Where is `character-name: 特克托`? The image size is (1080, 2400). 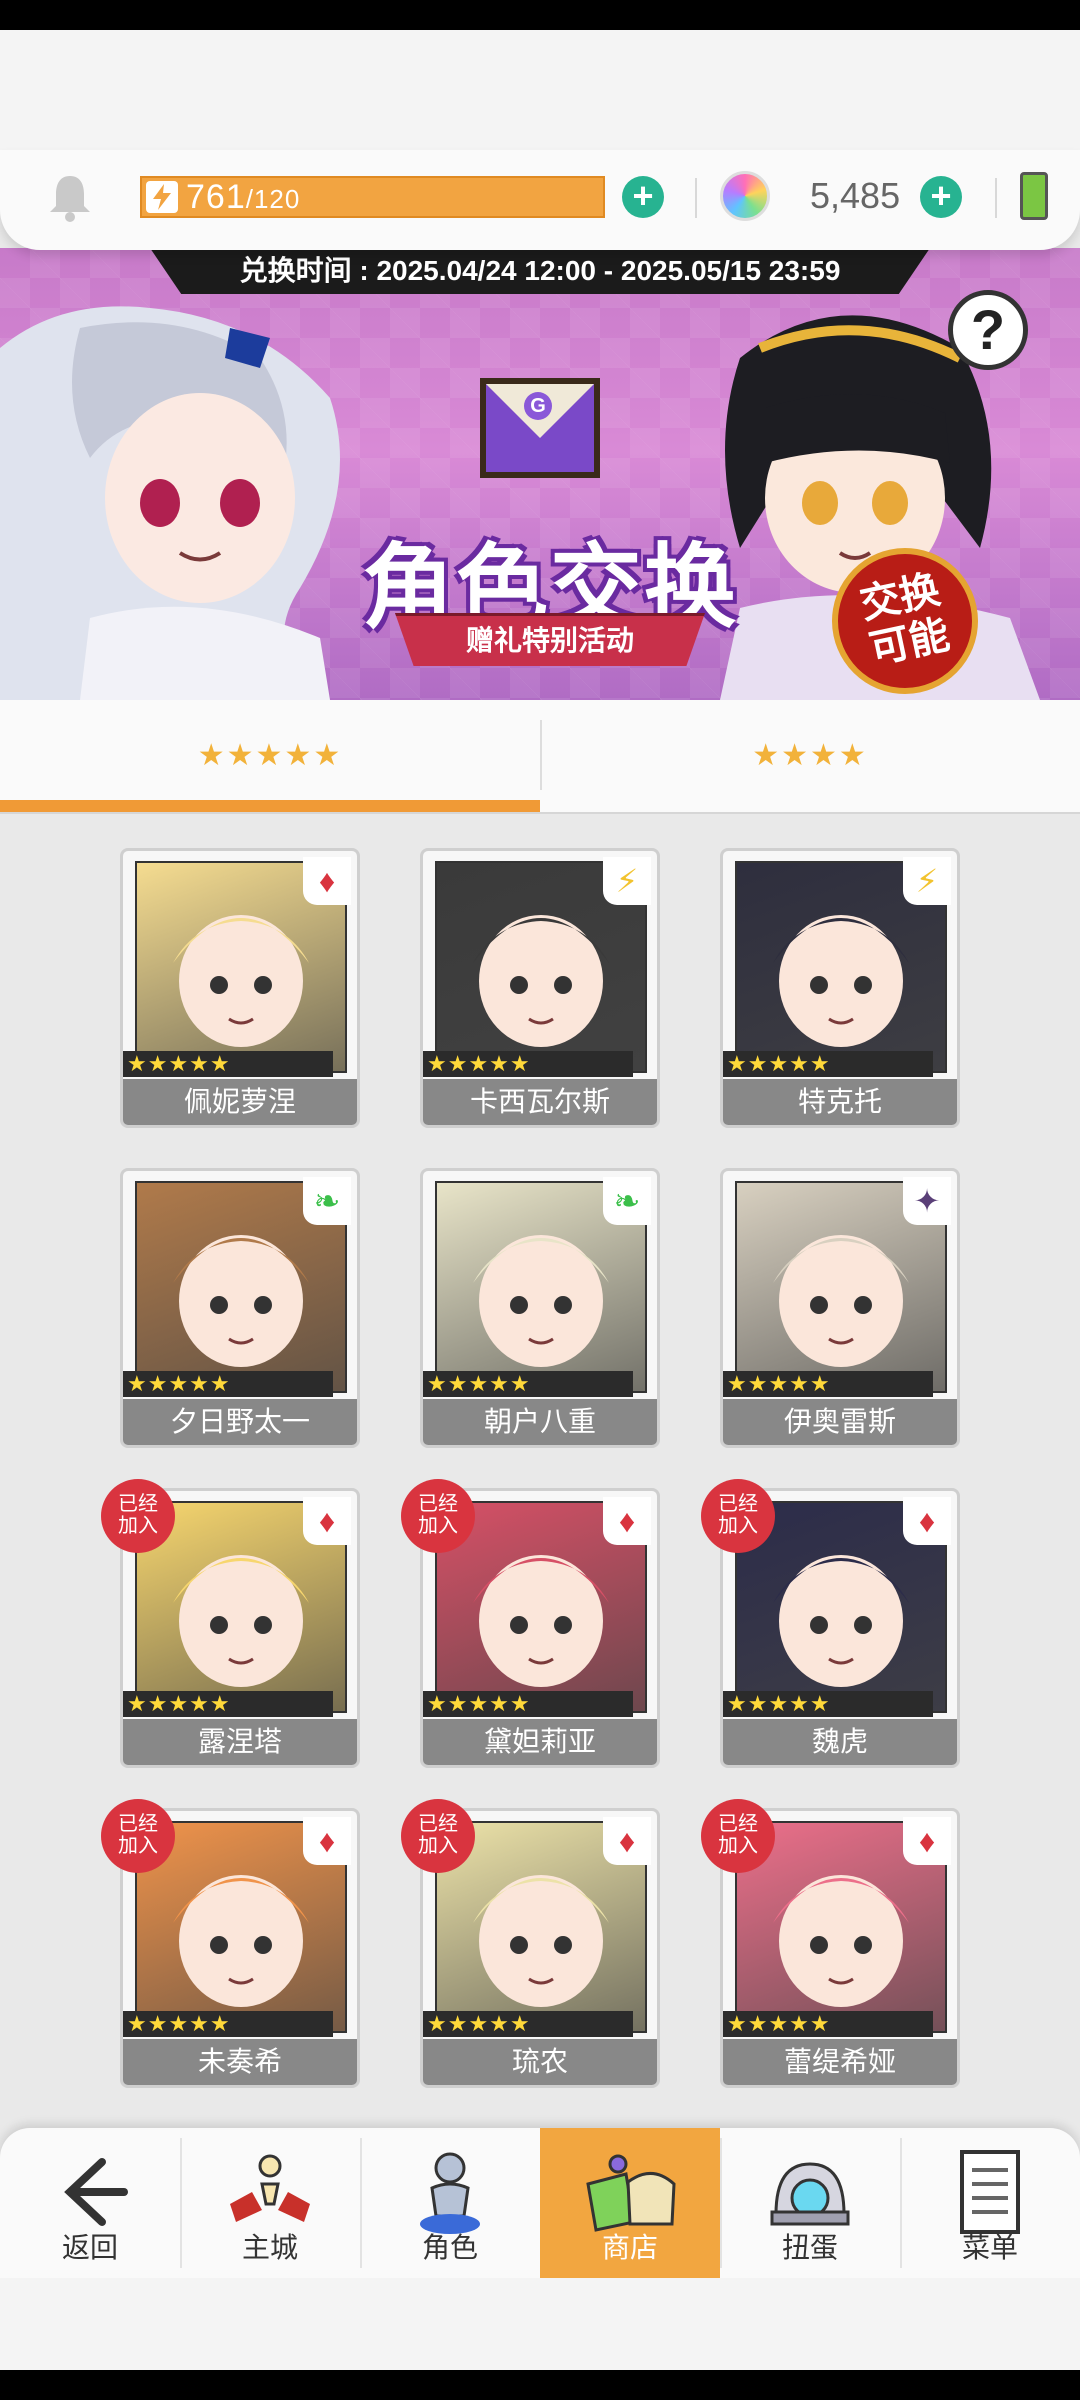
character-name: 特克托 is located at coordinates (840, 1102).